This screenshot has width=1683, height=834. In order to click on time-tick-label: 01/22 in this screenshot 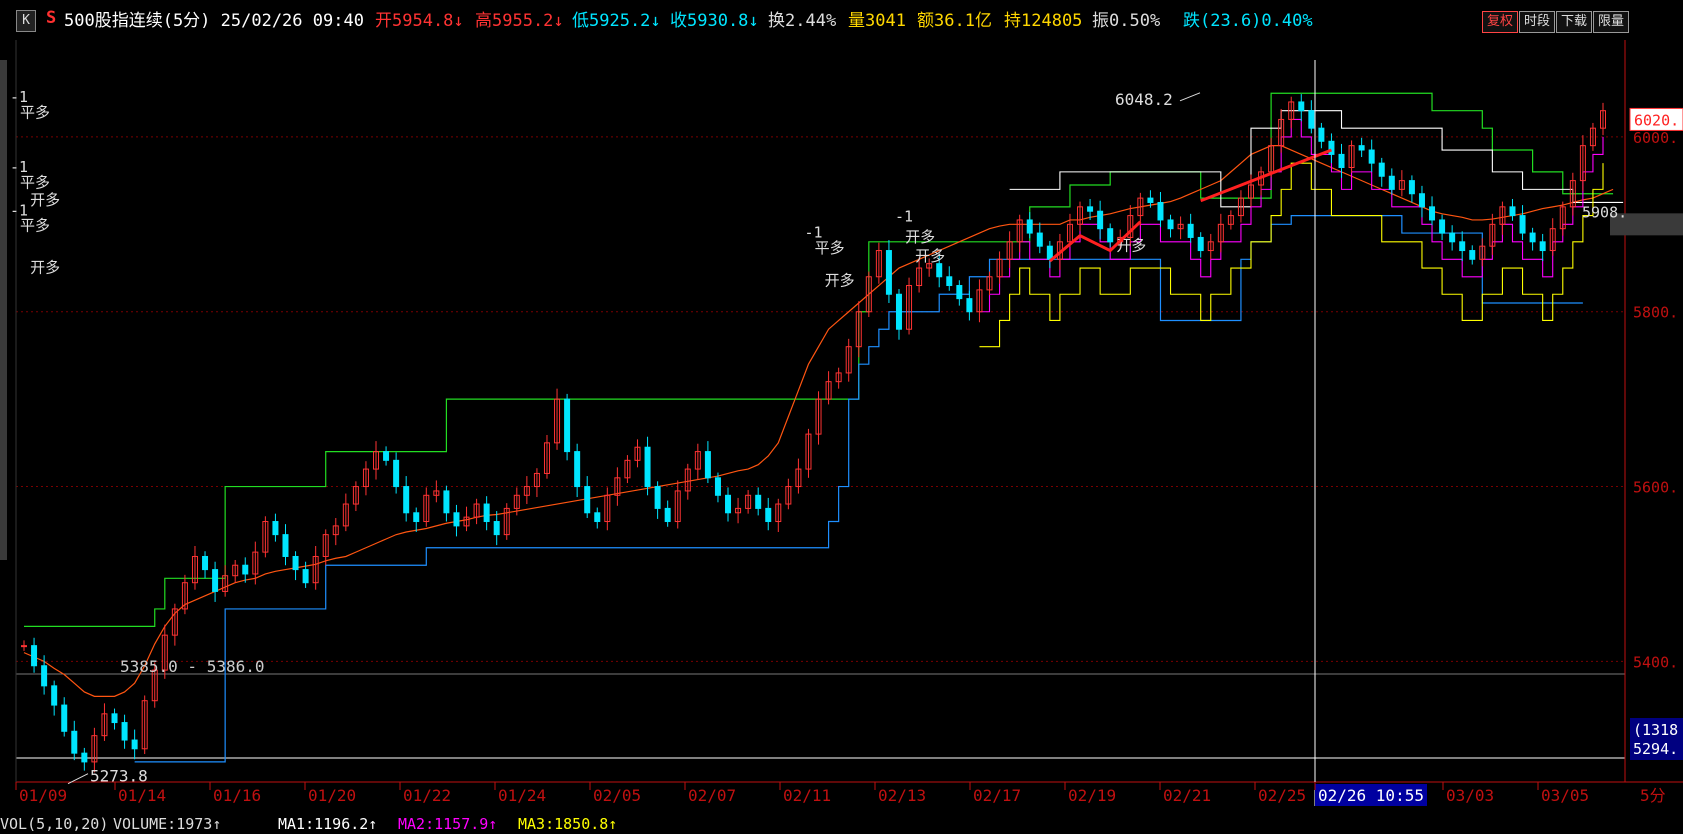, I will do `click(427, 795)`.